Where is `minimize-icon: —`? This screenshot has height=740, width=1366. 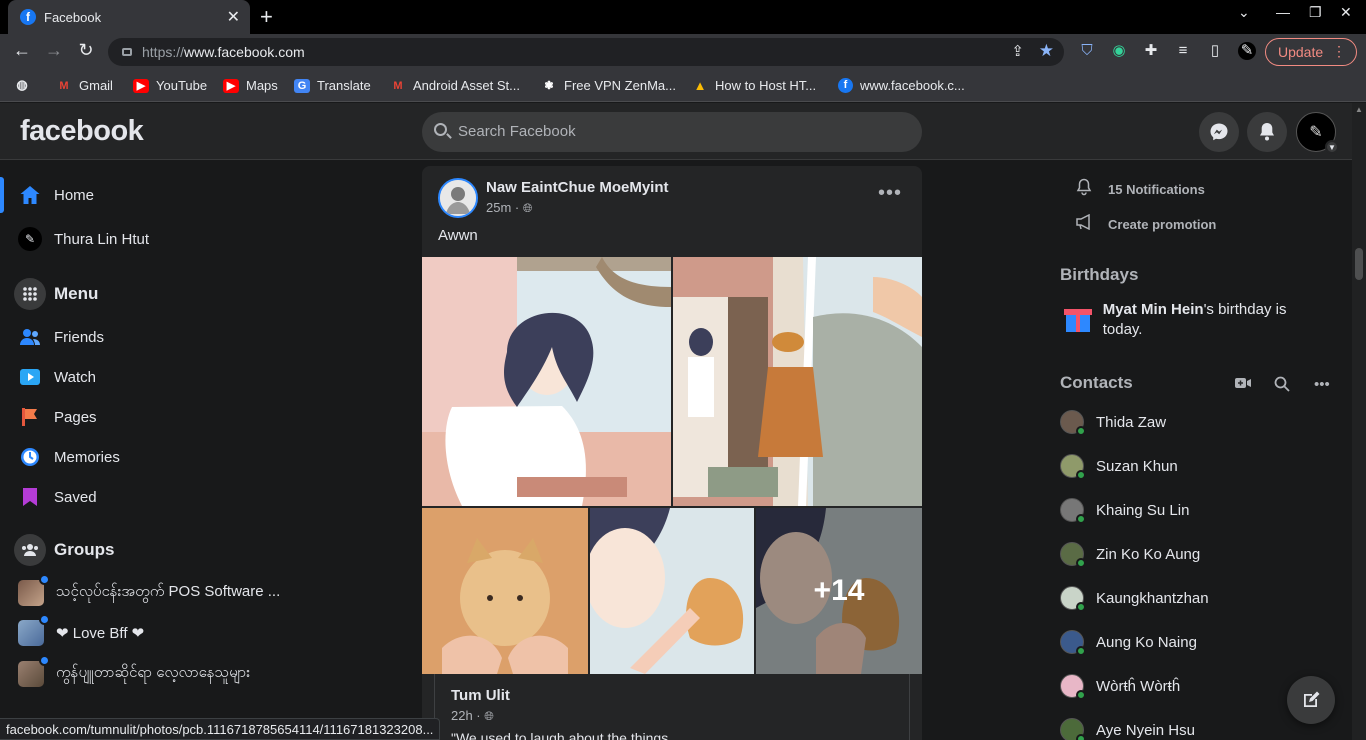 minimize-icon: — is located at coordinates (1283, 12).